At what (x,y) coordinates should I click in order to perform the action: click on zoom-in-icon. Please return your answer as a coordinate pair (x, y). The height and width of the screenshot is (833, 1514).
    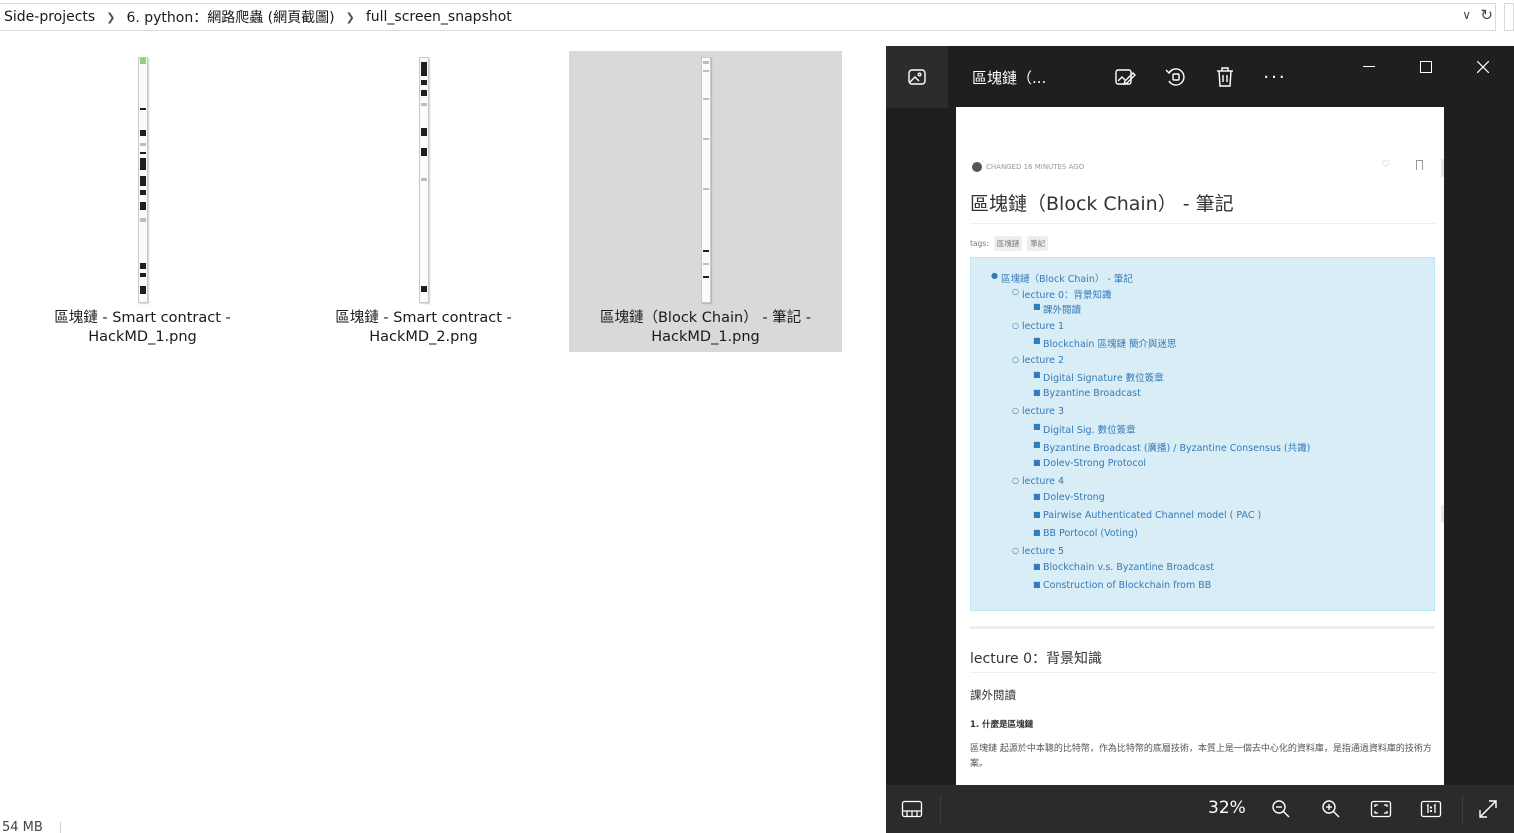
    Looking at the image, I should click on (1331, 809).